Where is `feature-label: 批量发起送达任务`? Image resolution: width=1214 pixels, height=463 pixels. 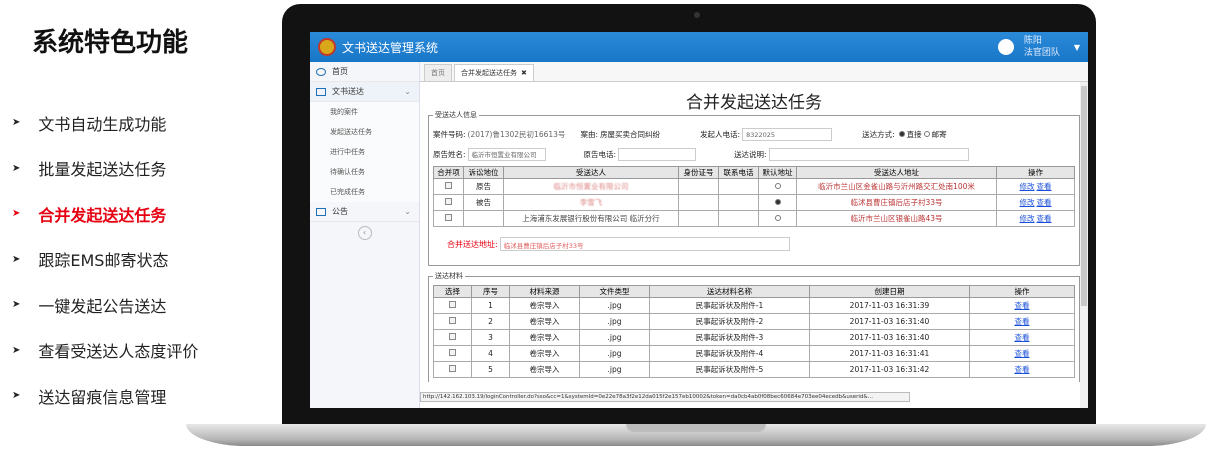 feature-label: 批量发起送达任务 is located at coordinates (102, 170).